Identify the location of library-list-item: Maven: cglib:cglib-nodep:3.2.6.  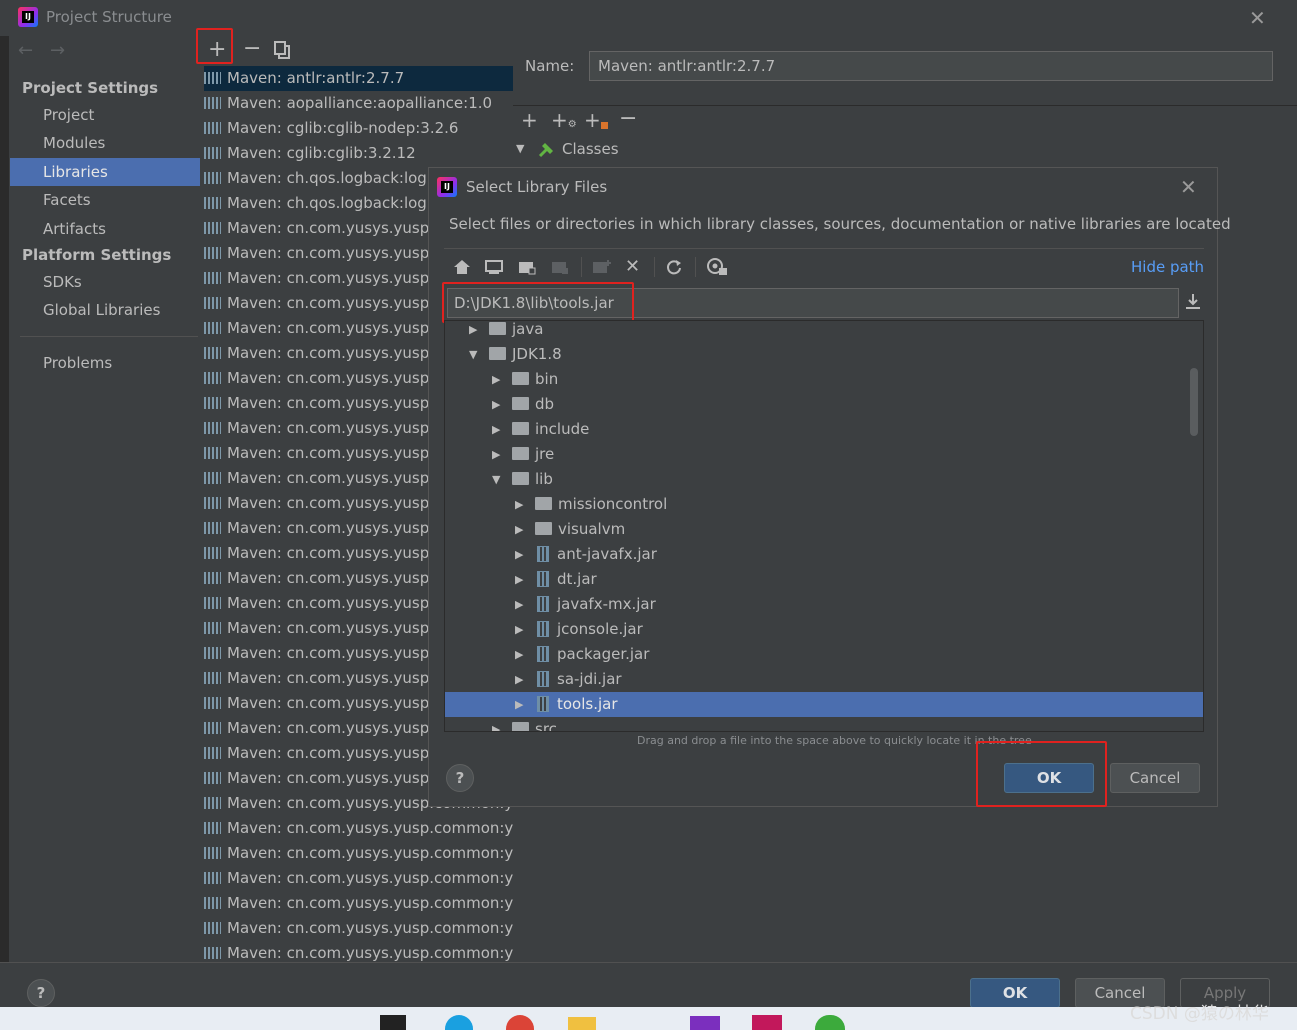
(358, 128).